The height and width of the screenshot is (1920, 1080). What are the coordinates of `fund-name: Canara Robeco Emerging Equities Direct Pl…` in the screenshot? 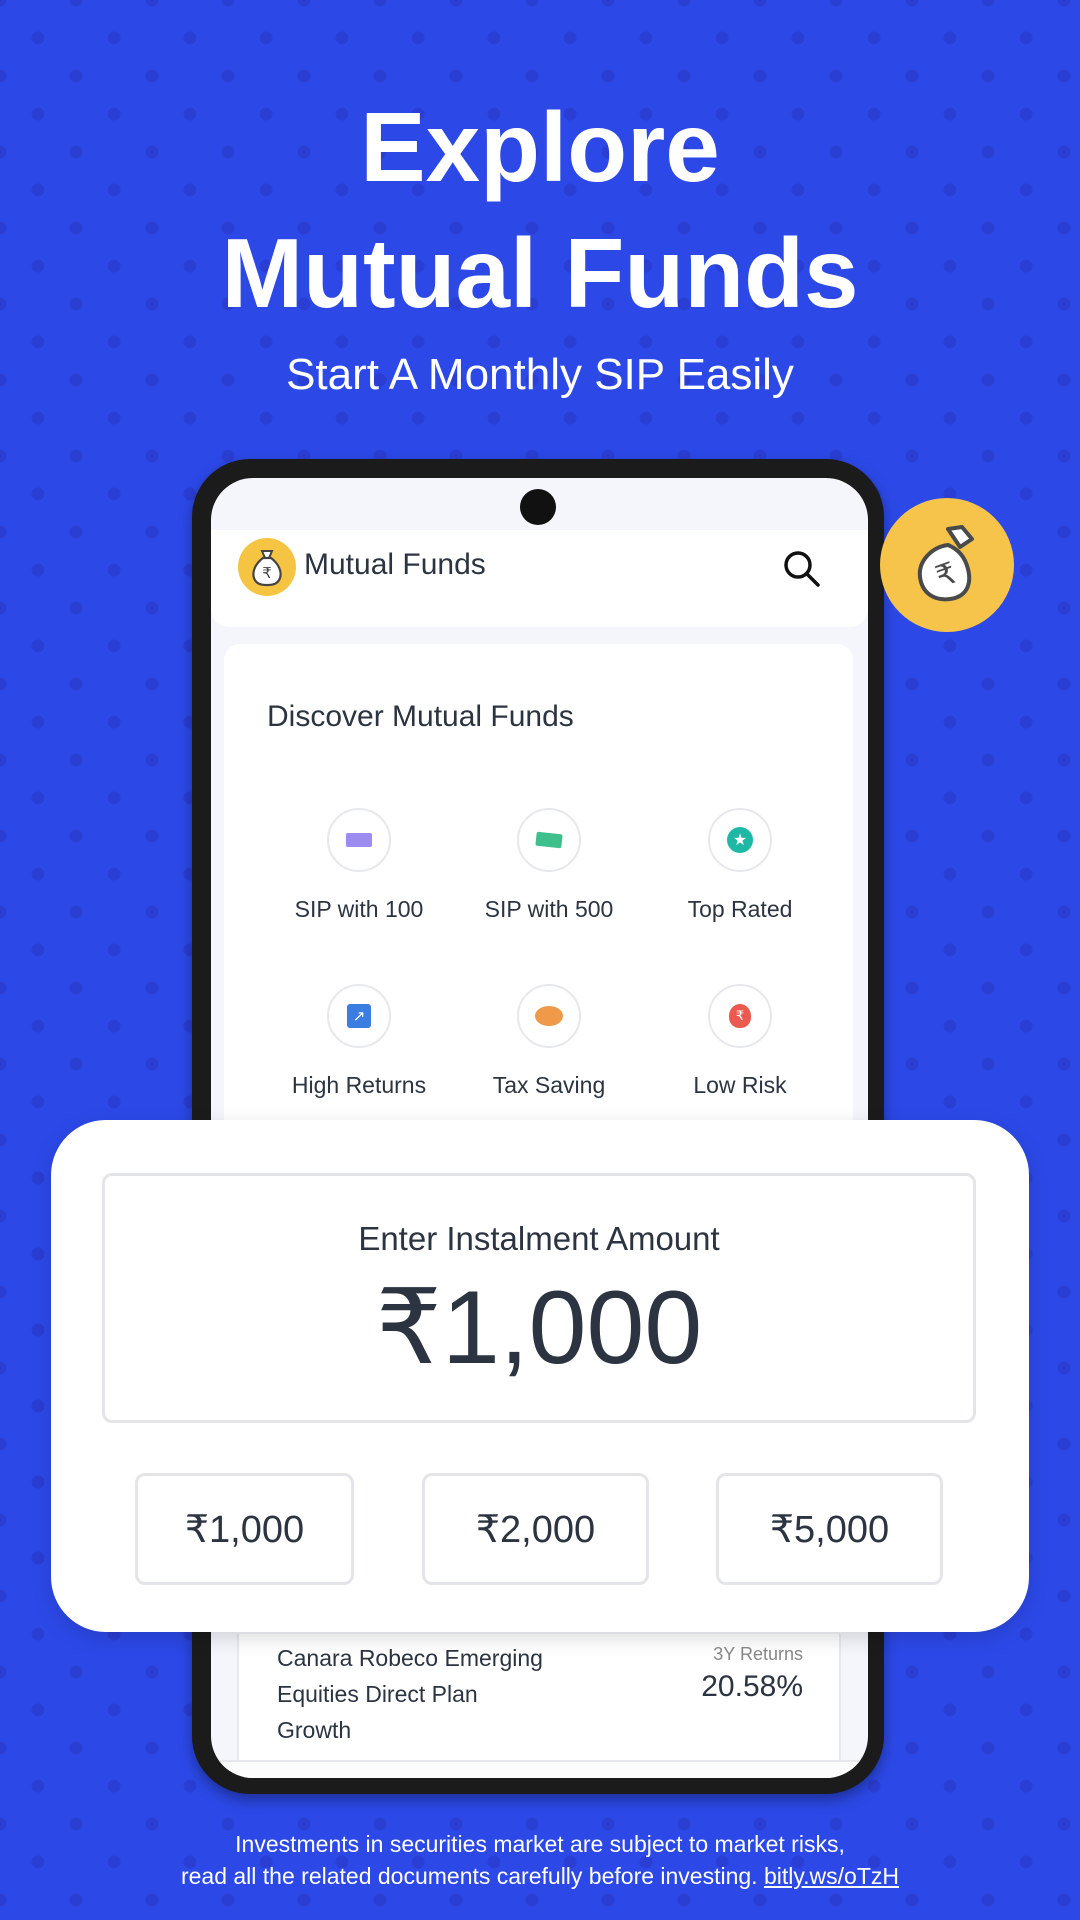 It's located at (410, 1694).